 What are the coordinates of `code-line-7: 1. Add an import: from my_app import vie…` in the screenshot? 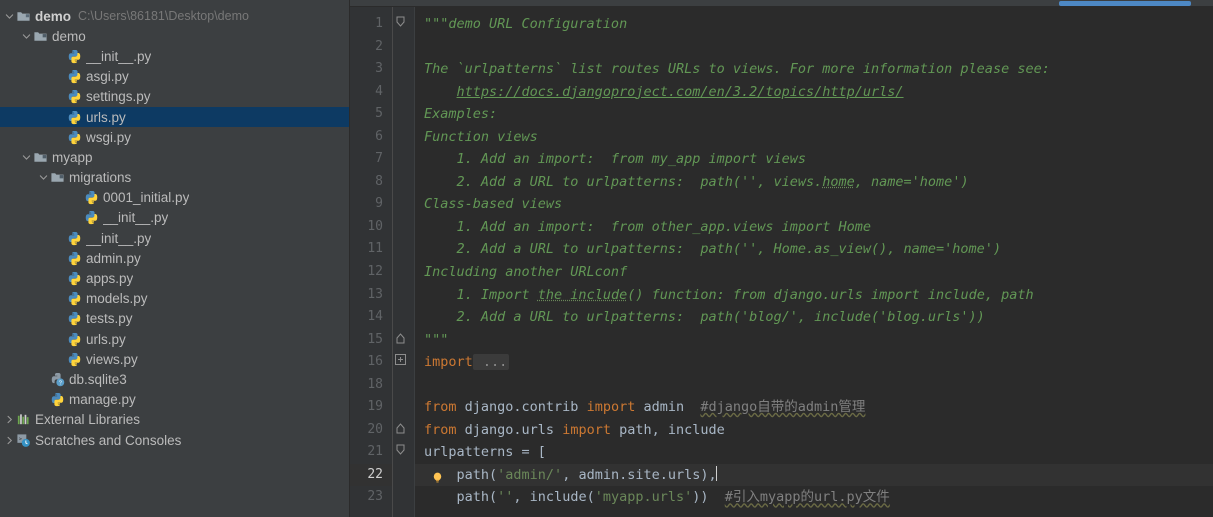 It's located at (814, 159).